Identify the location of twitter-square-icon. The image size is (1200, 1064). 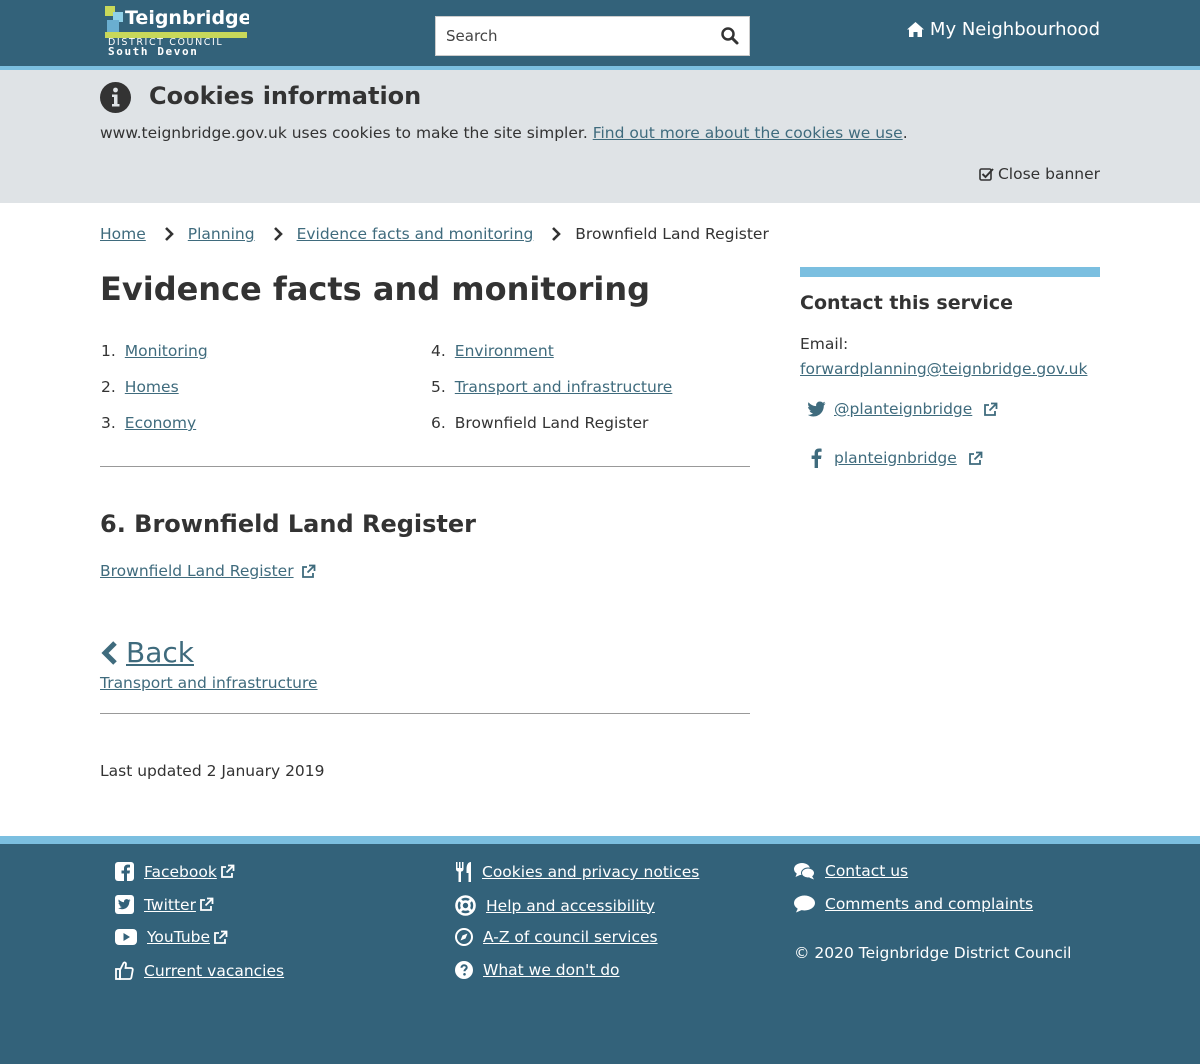
(124, 904).